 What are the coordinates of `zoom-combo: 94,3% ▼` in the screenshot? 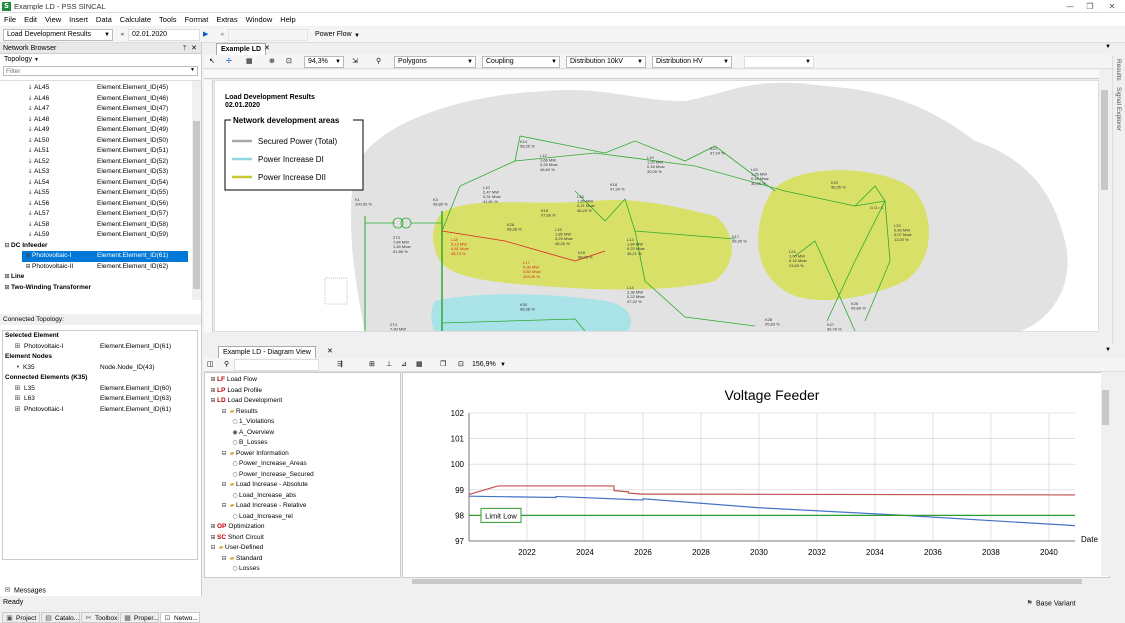 It's located at (324, 62).